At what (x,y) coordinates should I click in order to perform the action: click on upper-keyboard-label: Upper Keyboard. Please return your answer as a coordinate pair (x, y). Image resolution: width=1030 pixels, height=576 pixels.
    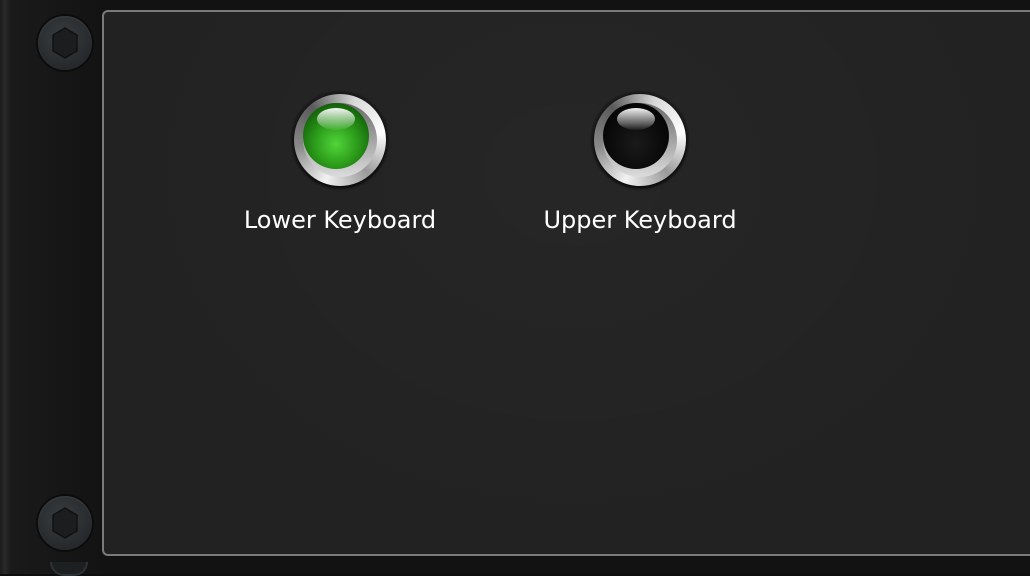
    Looking at the image, I should click on (640, 220).